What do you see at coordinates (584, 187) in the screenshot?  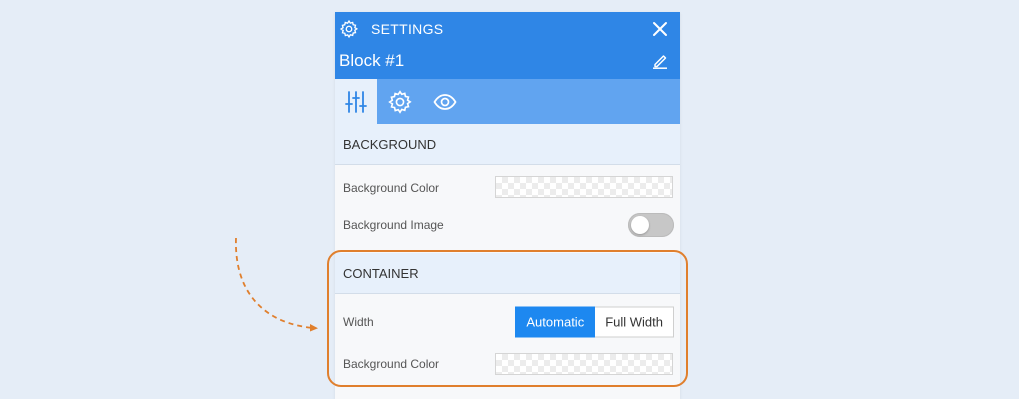 I see `background-color-swatch` at bounding box center [584, 187].